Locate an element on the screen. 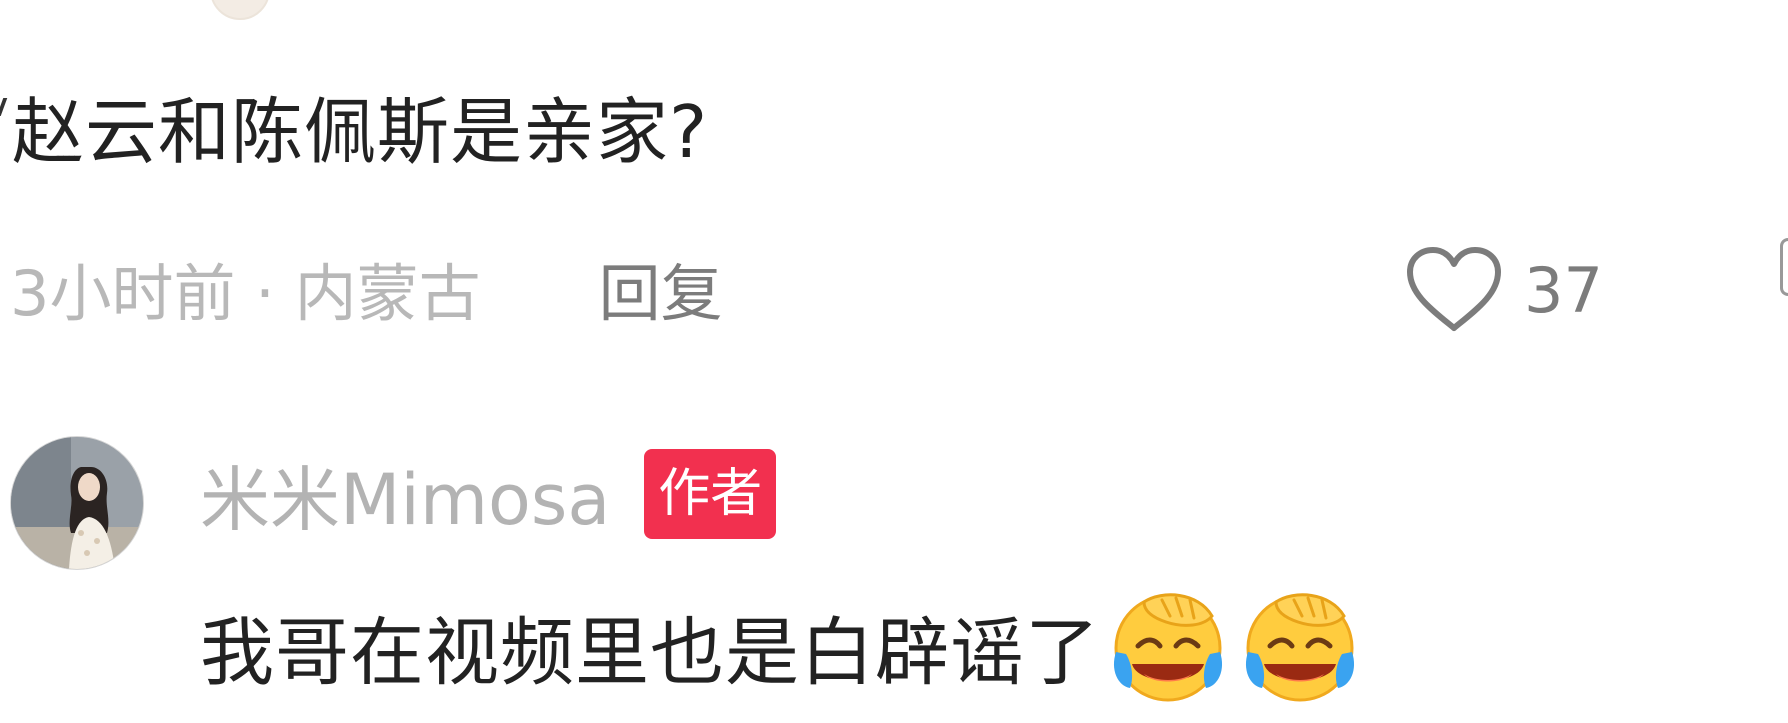  like-button: 37 is located at coordinates (1502, 290).